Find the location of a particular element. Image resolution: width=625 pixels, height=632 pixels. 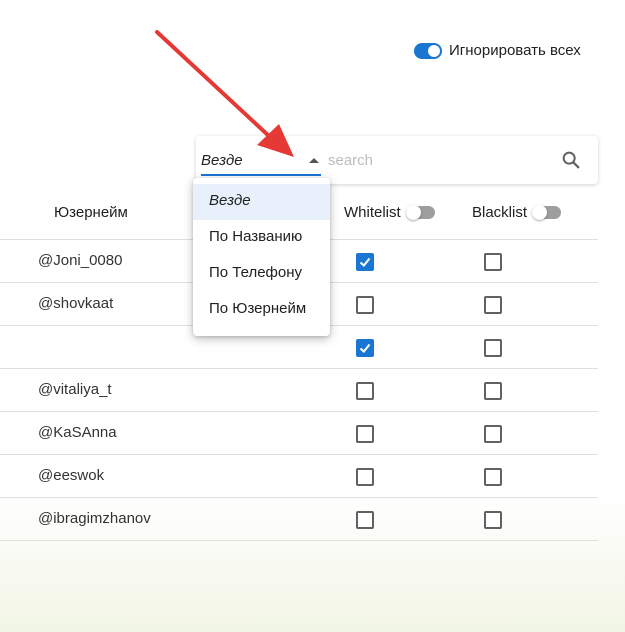

menu-item-by-phone: По Телефону is located at coordinates (261, 274).